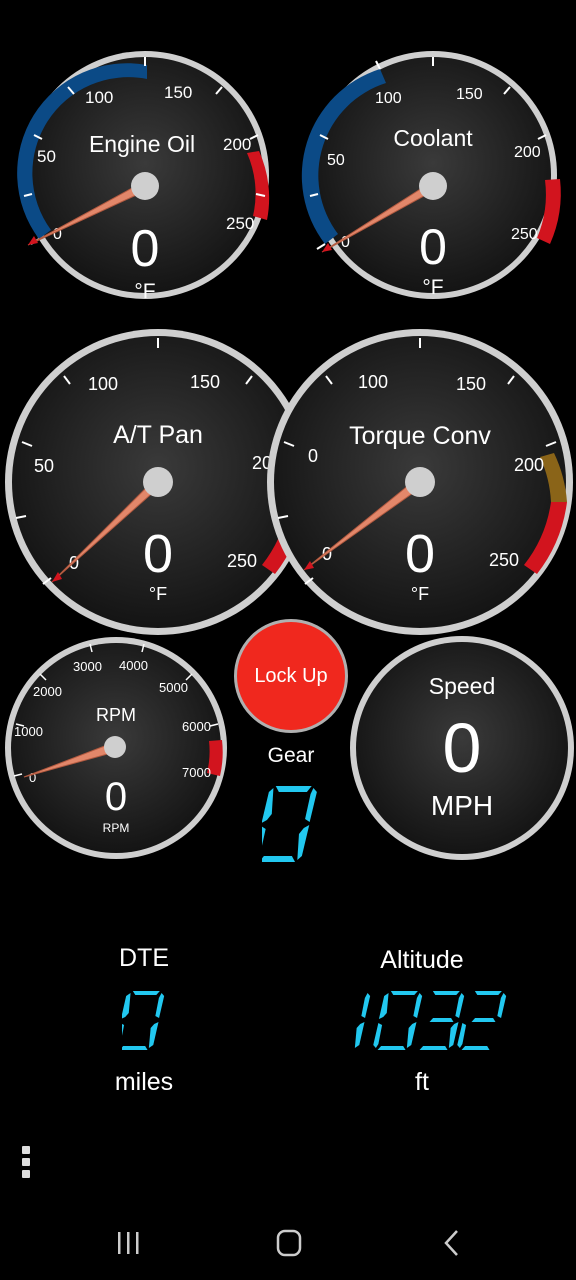 The image size is (576, 1280). I want to click on dte-unit: miles, so click(144, 1082).